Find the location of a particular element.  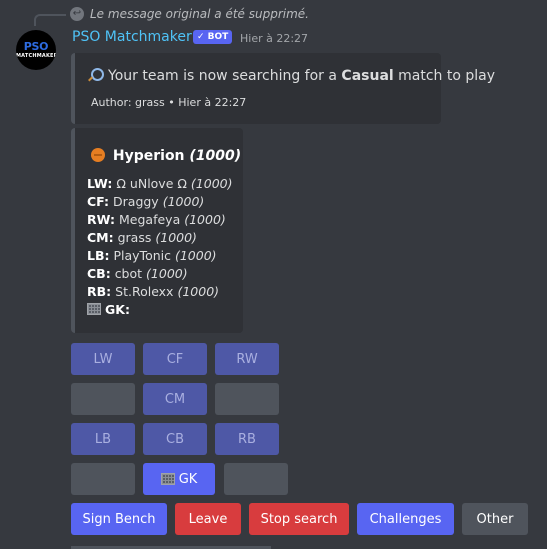

lineup-row-cb: CB: cbot (1000) is located at coordinates (137, 273).